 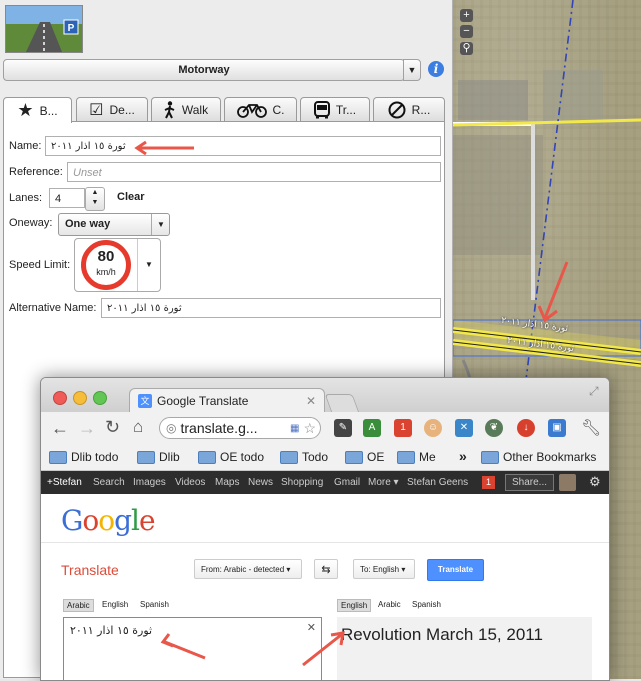 I want to click on bookmark-folder: Dlib, so click(x=158, y=457).